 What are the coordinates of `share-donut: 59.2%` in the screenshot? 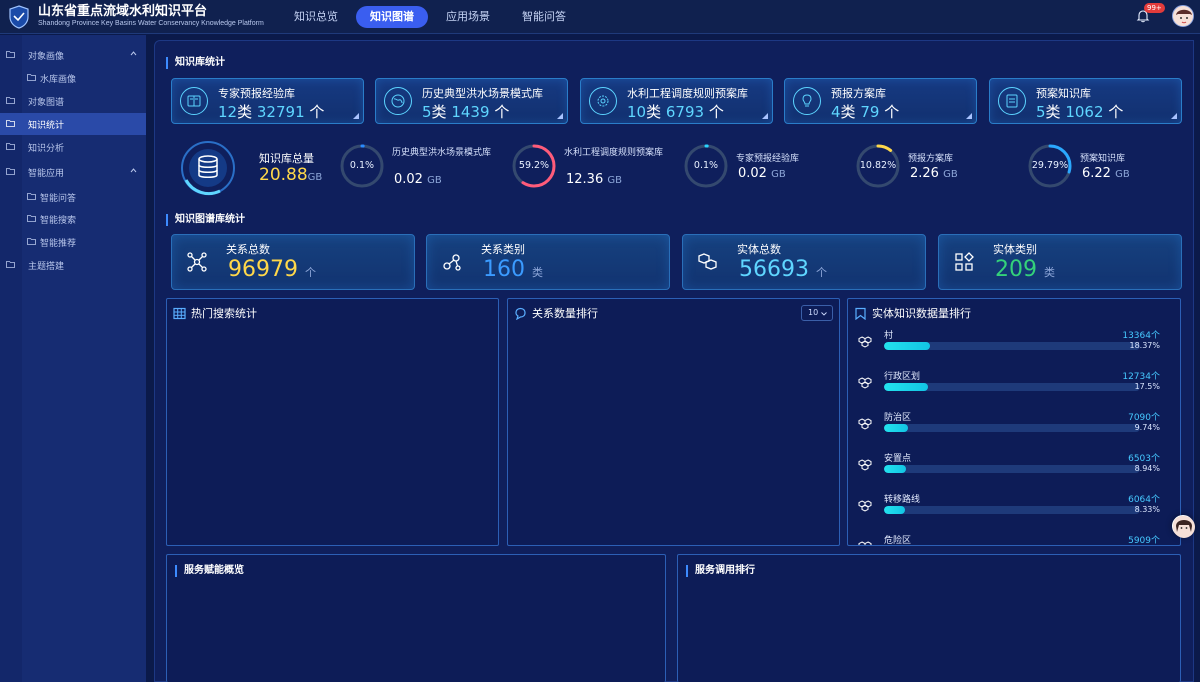 It's located at (534, 166).